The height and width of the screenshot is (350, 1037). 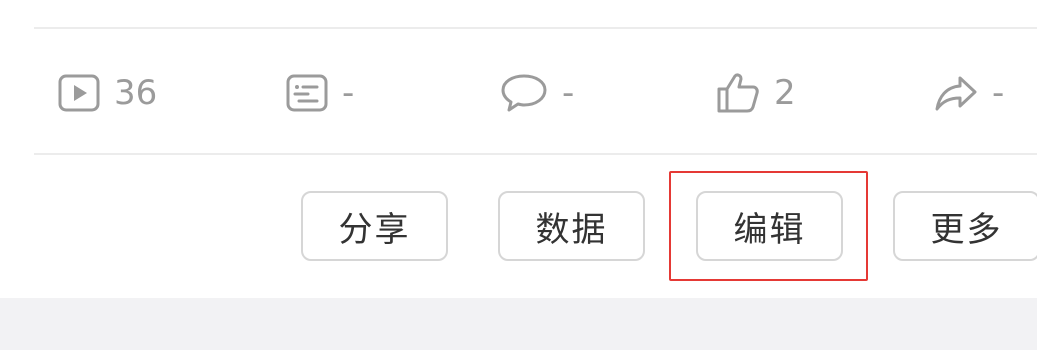 What do you see at coordinates (374, 226) in the screenshot?
I see `share-button: 分享` at bounding box center [374, 226].